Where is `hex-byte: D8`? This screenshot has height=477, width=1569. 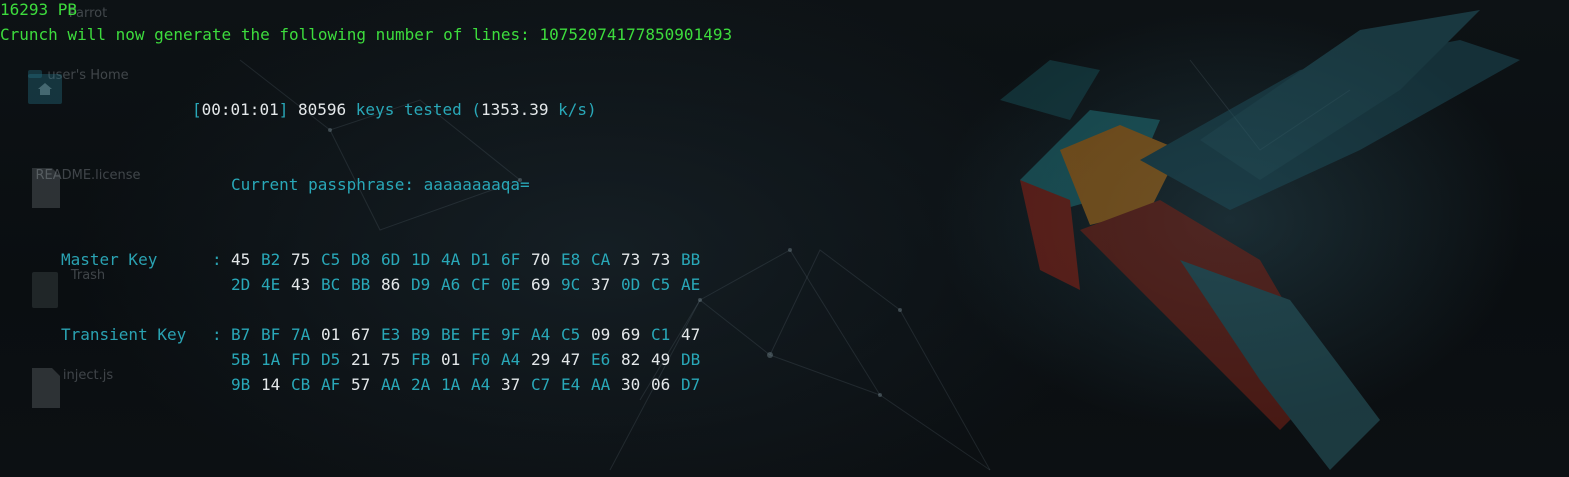 hex-byte: D8 is located at coordinates (361, 259).